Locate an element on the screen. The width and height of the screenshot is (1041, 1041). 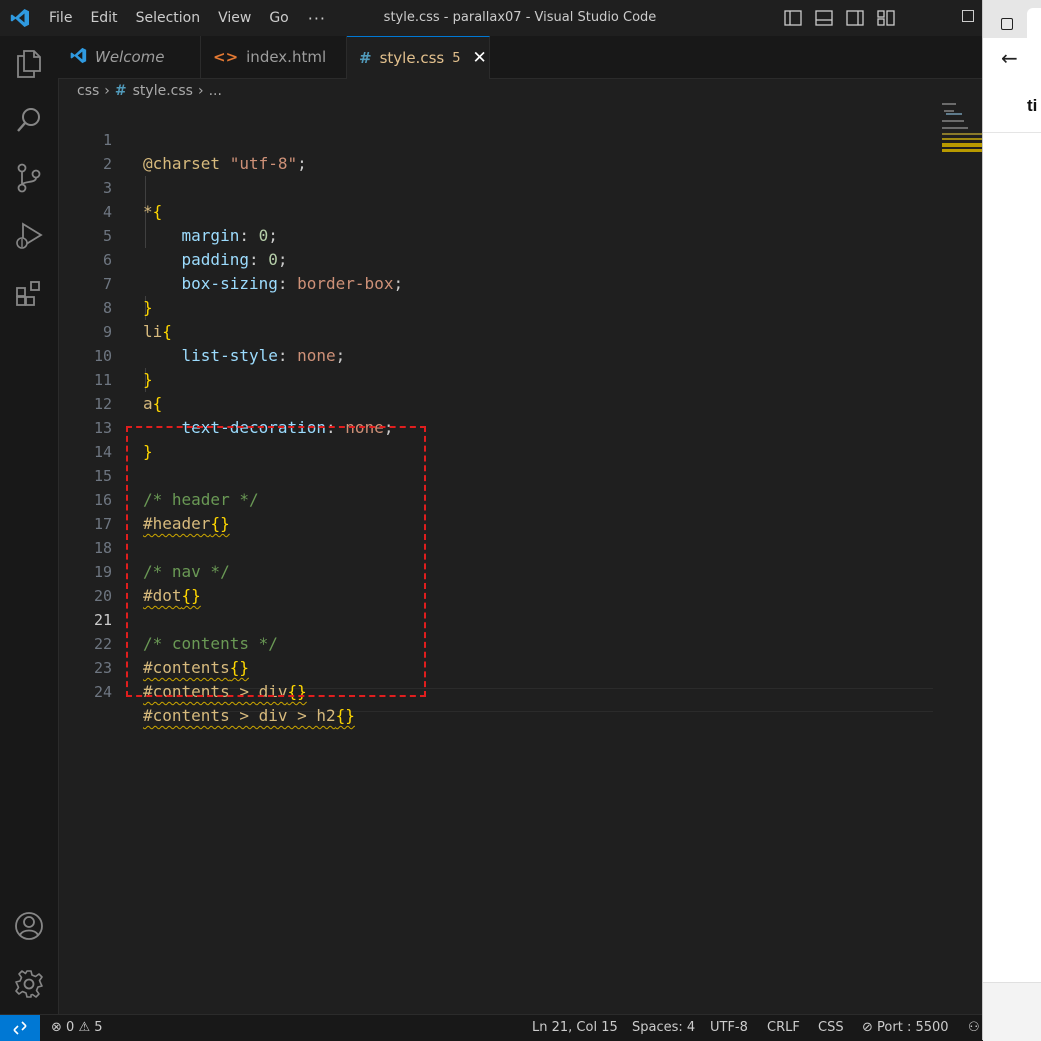
code-line: 11 a{ is located at coordinates (498, 378).